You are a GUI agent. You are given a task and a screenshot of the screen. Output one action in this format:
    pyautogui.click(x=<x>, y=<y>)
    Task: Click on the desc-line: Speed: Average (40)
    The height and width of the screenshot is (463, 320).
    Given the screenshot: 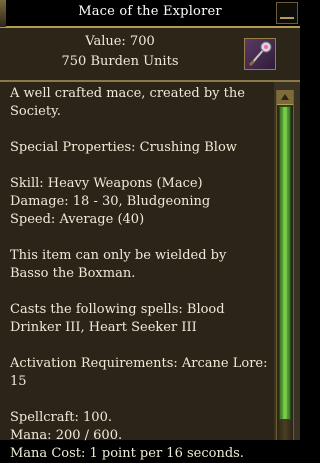 What is the action you would take?
    pyautogui.click(x=77, y=219)
    